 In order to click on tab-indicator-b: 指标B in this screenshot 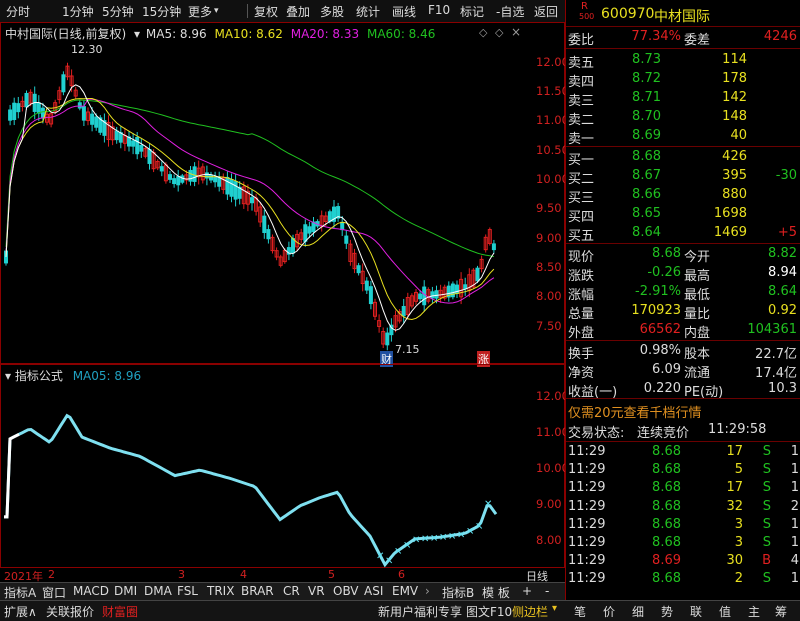, I will do `click(458, 592)`.